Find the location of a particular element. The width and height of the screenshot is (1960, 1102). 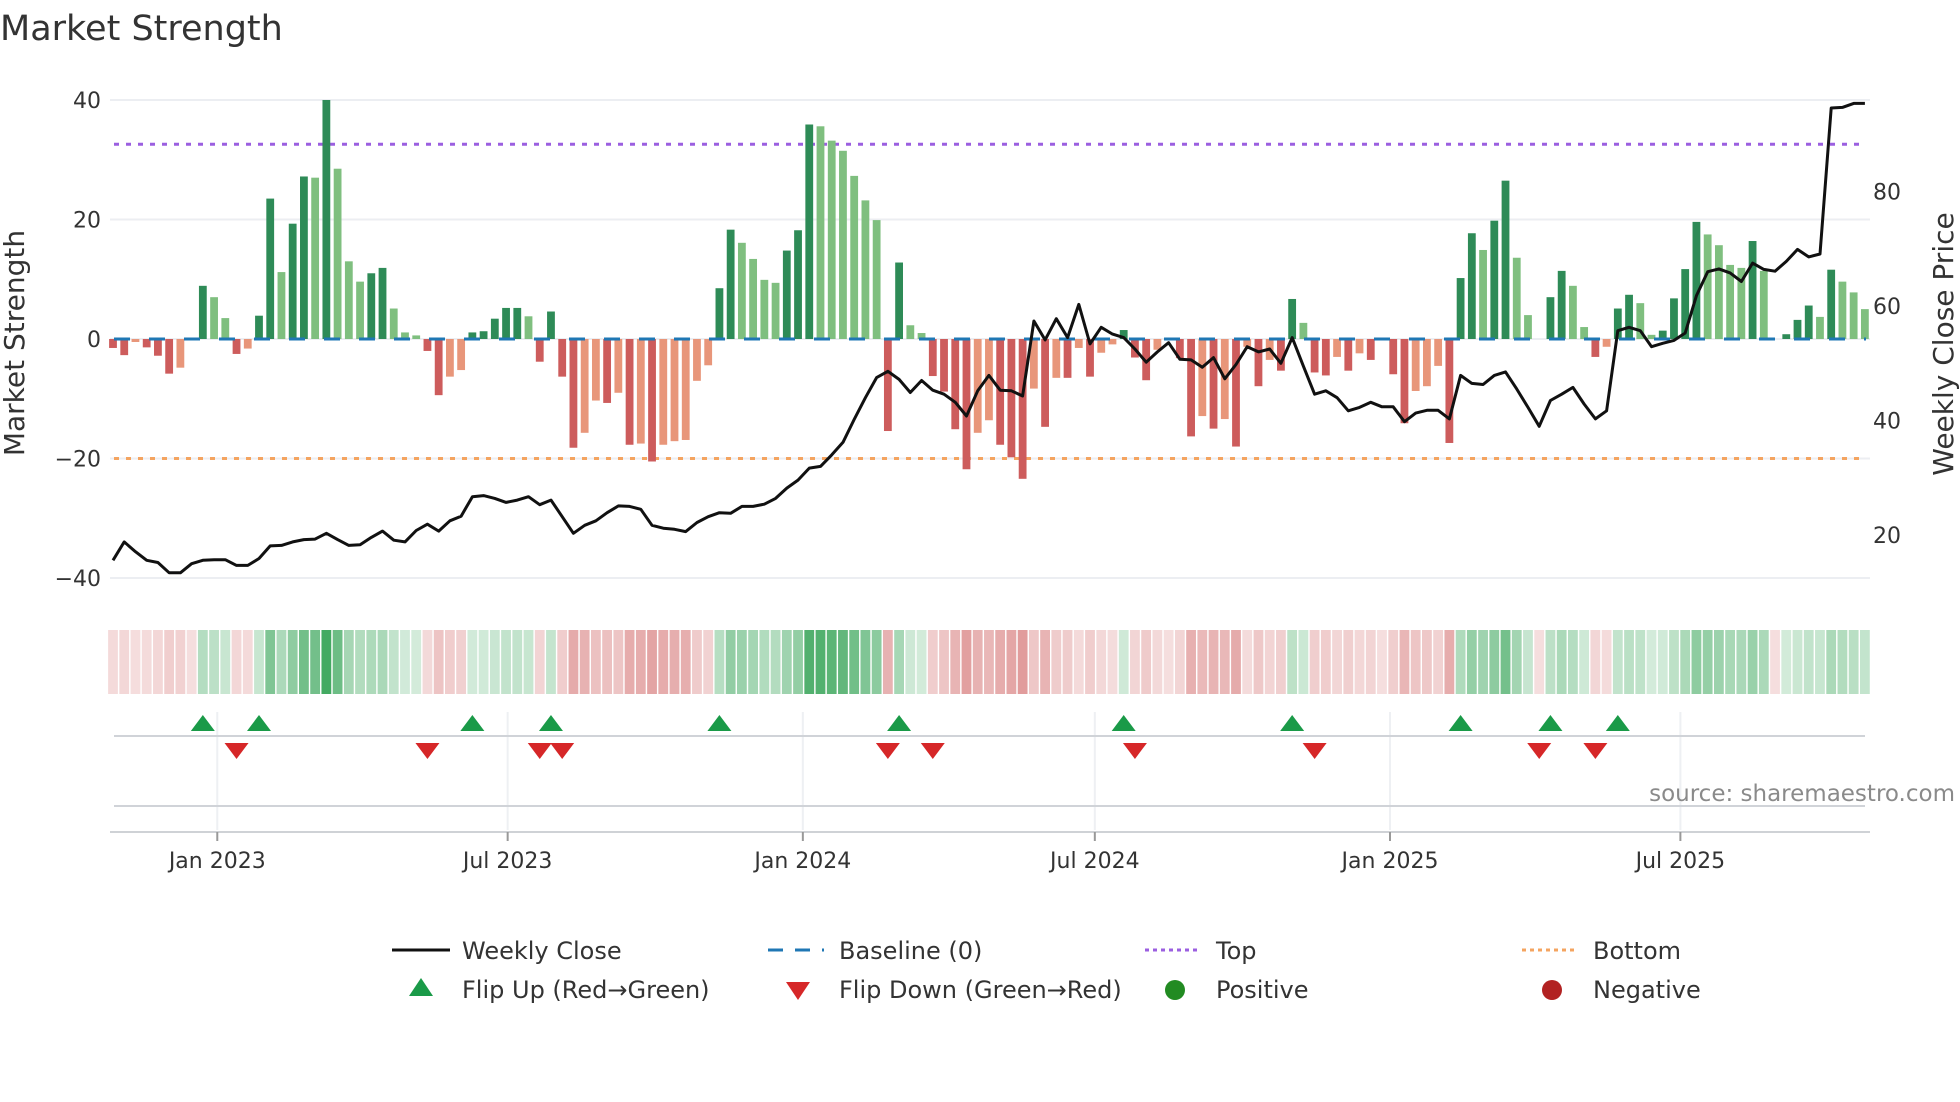

flip-down-triangle-icon is located at coordinates (798, 991).